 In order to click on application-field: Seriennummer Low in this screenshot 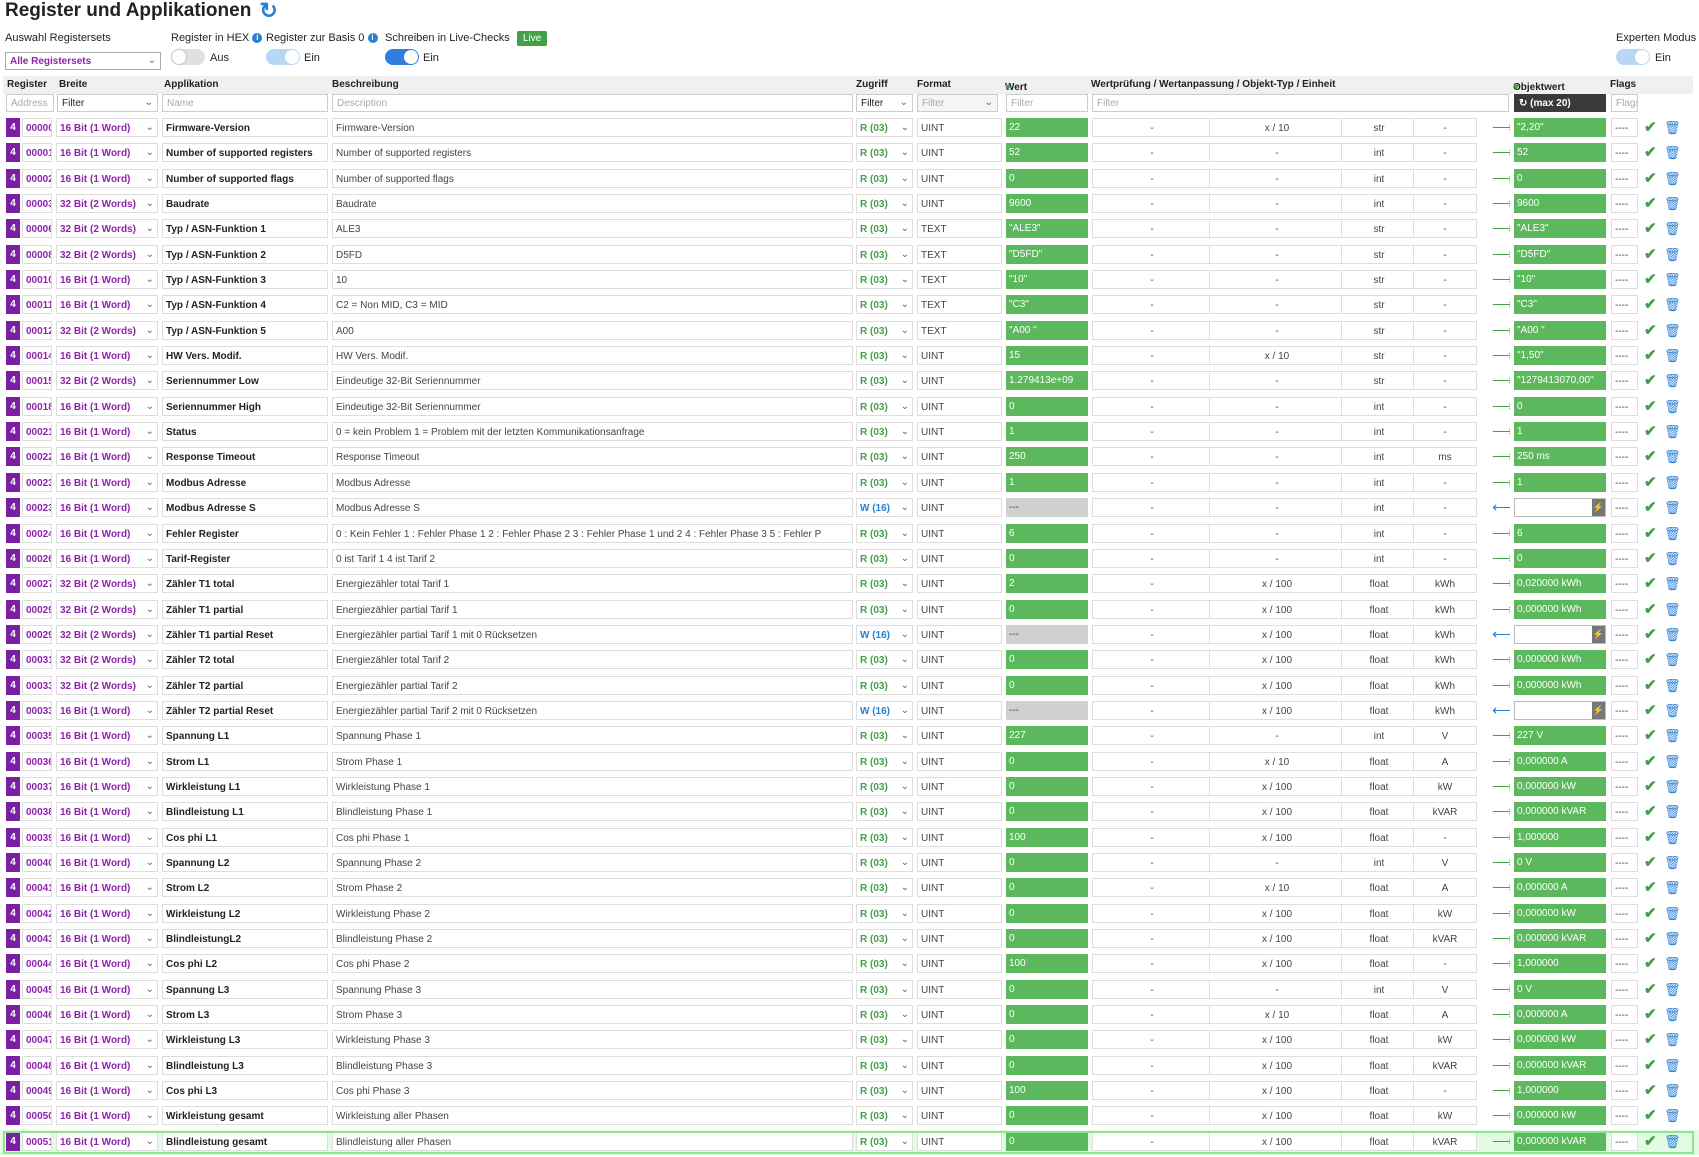, I will do `click(245, 381)`.